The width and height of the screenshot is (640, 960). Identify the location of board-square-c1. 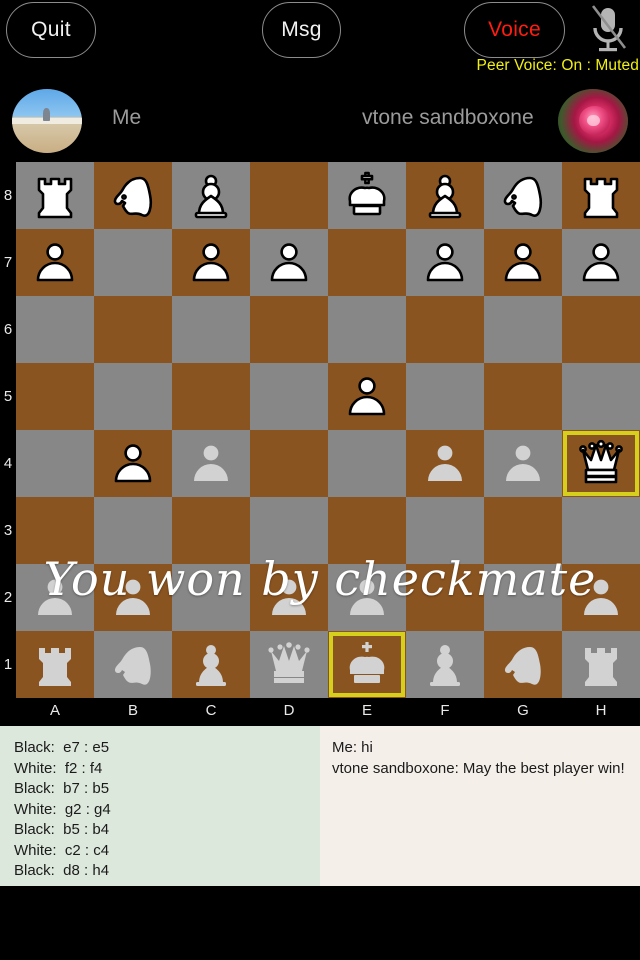
(211, 664).